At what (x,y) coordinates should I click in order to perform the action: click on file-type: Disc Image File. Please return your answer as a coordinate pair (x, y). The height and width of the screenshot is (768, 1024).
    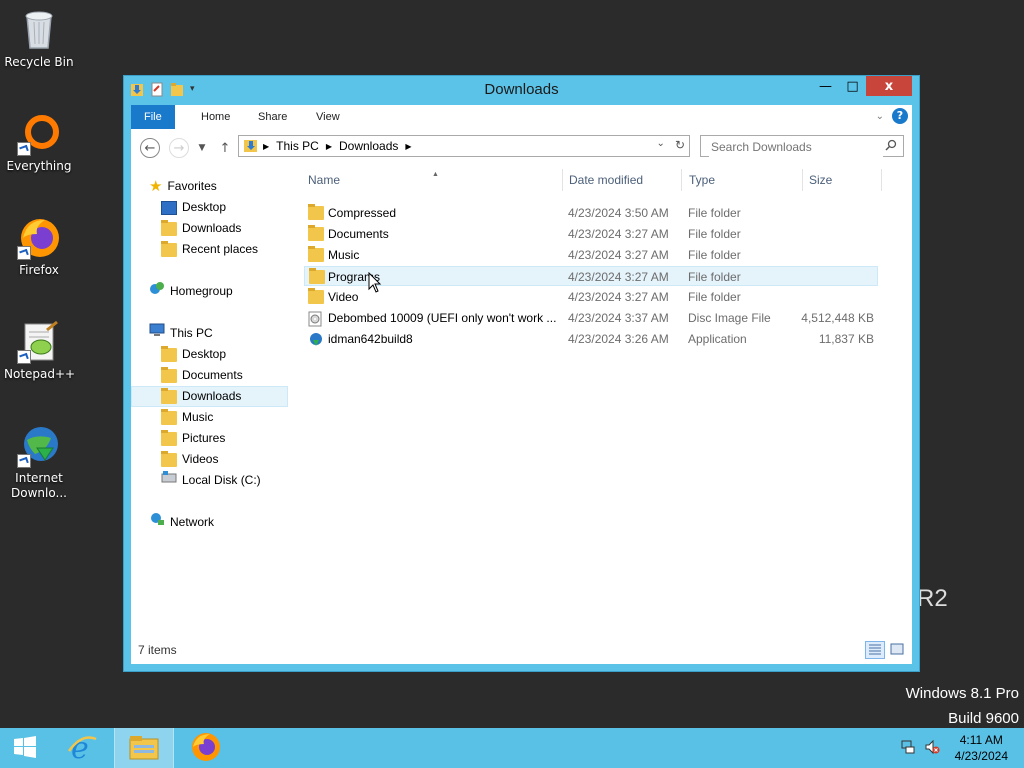
    Looking at the image, I should click on (729, 318).